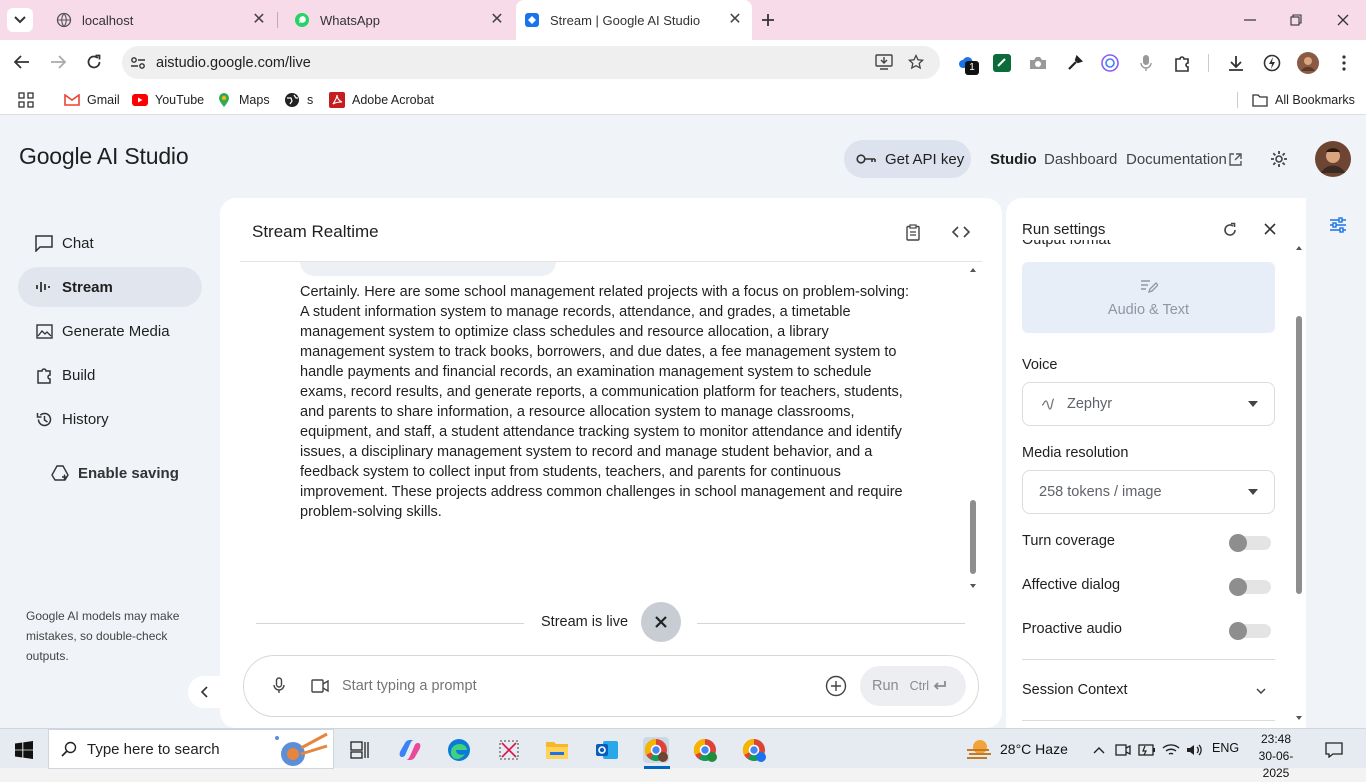 The height and width of the screenshot is (782, 1366). Describe the element at coordinates (1343, 20) in the screenshot. I see `close-window-icon` at that location.